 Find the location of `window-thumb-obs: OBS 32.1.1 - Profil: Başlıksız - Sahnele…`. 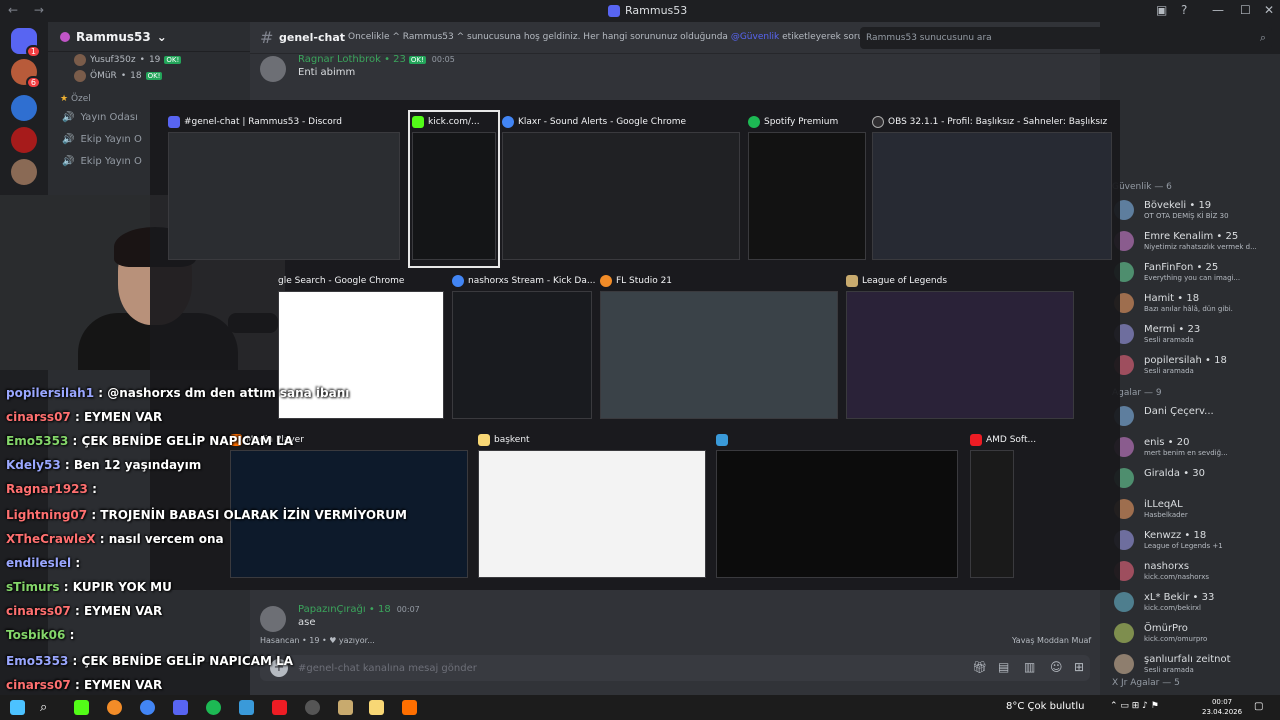

window-thumb-obs: OBS 32.1.1 - Profil: Başlıksız - Sahnele… is located at coordinates (992, 189).